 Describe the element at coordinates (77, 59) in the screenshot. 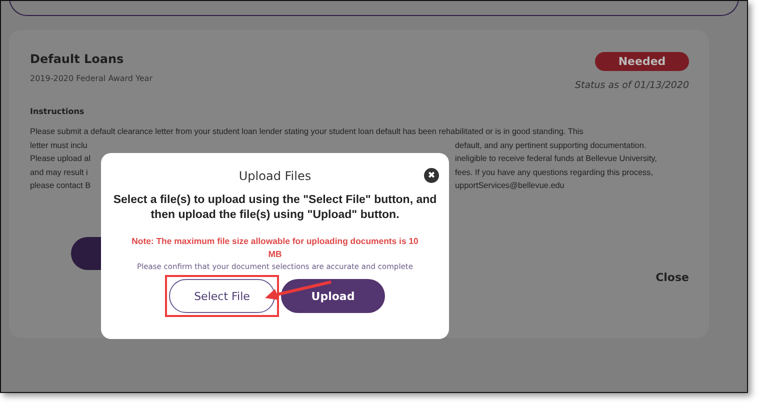

I see `card-title: Default Loans` at that location.